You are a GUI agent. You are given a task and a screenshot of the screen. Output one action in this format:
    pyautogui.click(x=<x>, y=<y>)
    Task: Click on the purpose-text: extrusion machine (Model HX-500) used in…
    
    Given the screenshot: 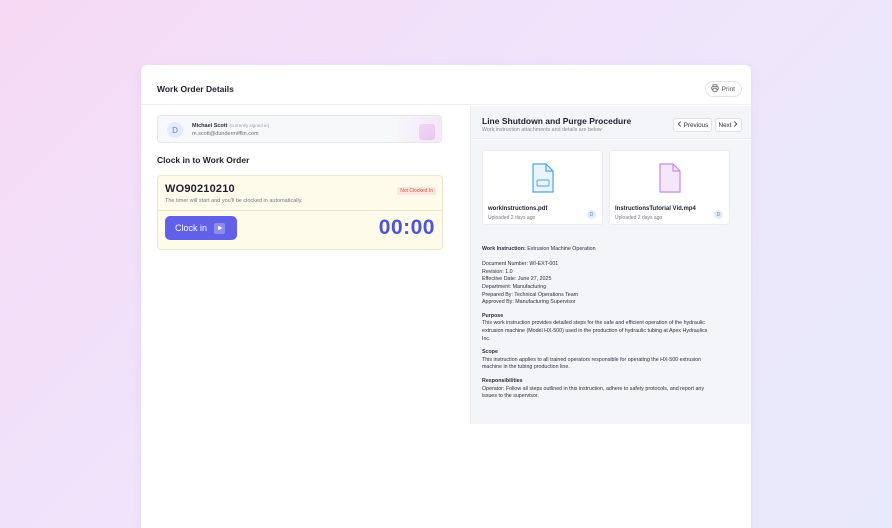 What is the action you would take?
    pyautogui.click(x=595, y=330)
    